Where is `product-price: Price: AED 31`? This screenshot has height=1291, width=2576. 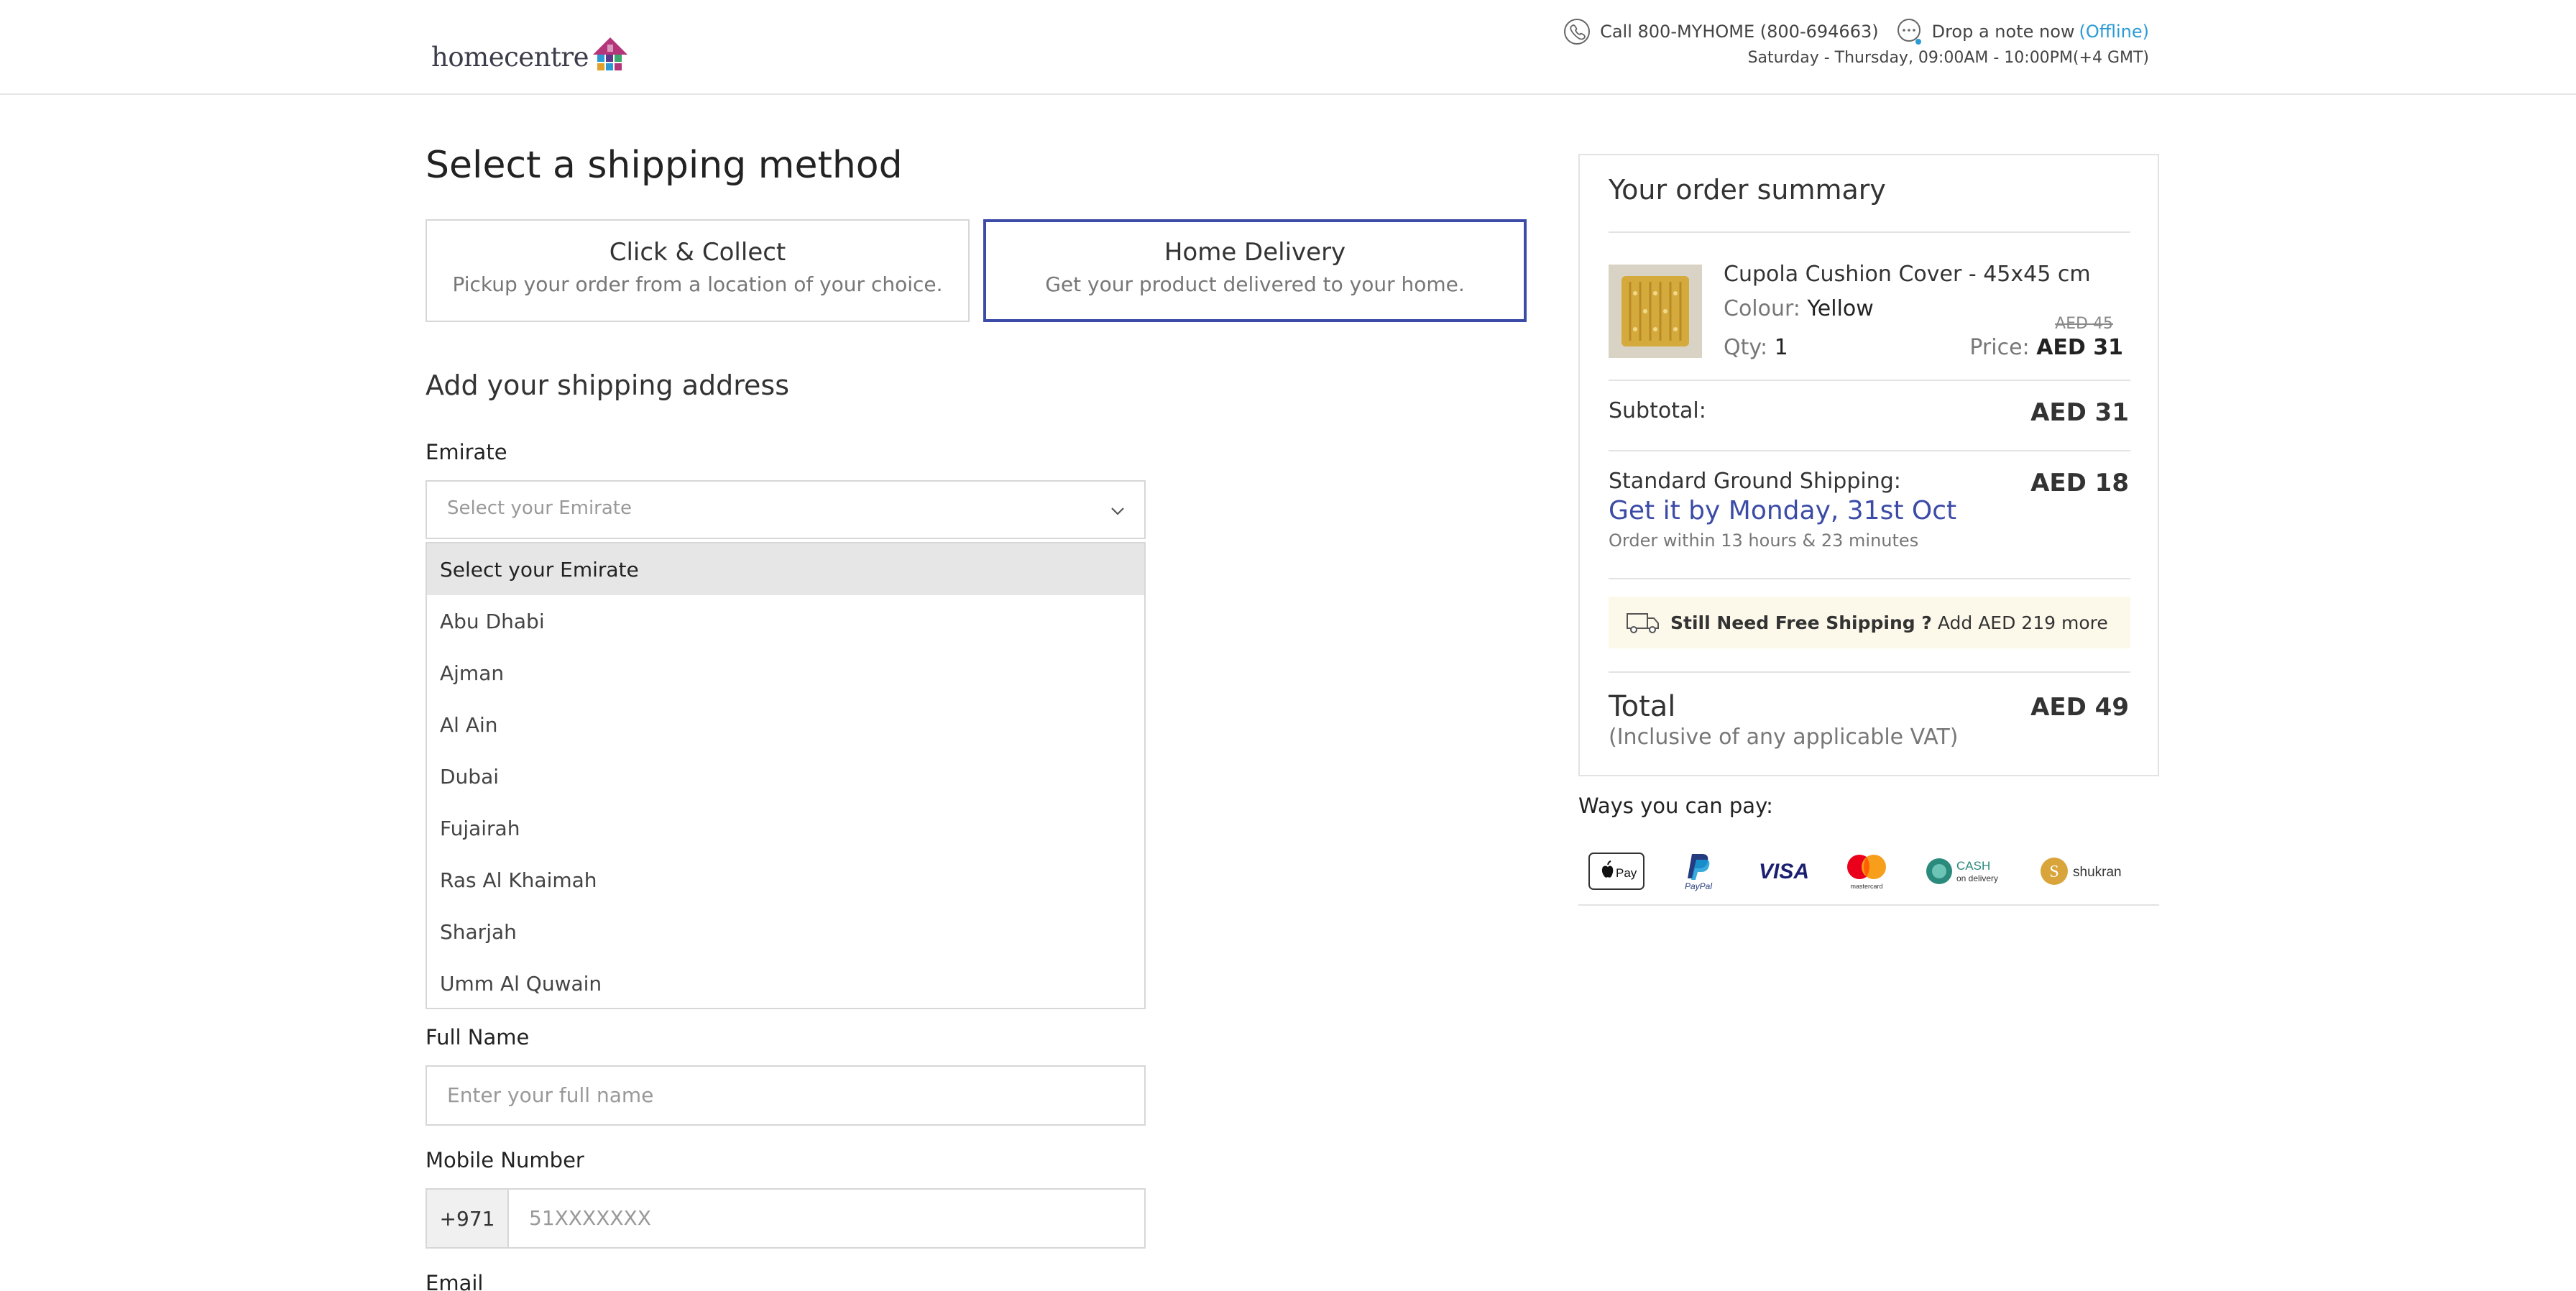 product-price: Price: AED 31 is located at coordinates (2046, 347).